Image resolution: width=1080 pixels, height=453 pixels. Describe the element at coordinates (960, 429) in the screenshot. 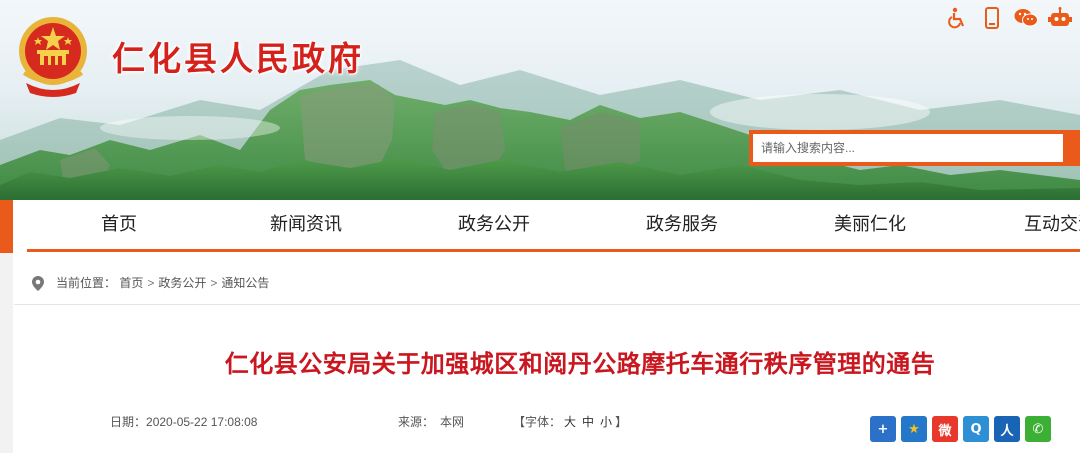

I see `share-buttons: + ★ 微 Q 人 ✆` at that location.